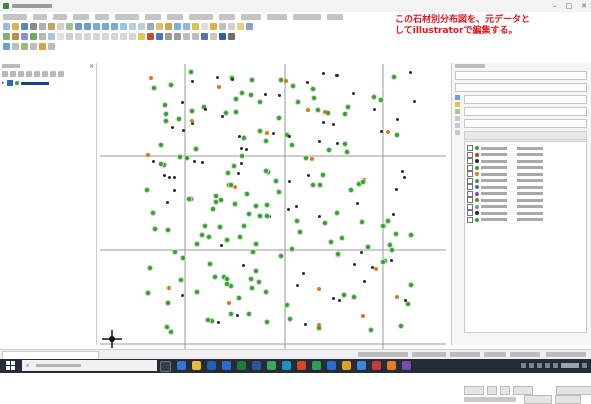 This screenshot has width=591, height=404. What do you see at coordinates (24, 26) in the screenshot?
I see `save-project-icon` at bounding box center [24, 26].